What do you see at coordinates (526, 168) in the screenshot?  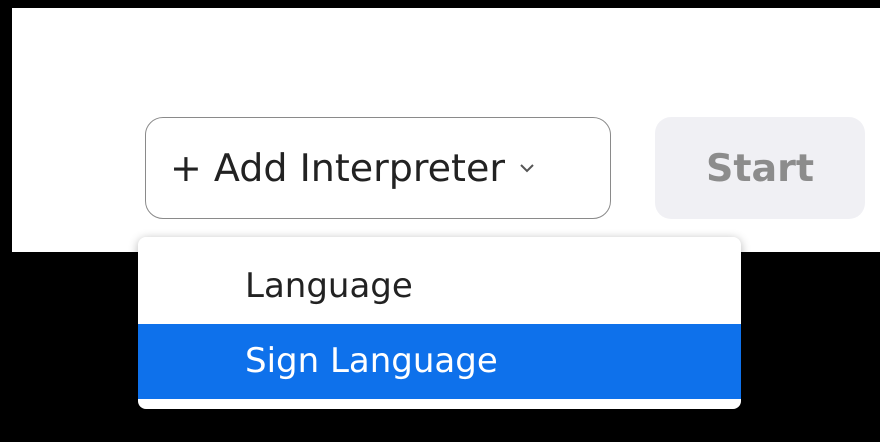 I see `caret-icon` at bounding box center [526, 168].